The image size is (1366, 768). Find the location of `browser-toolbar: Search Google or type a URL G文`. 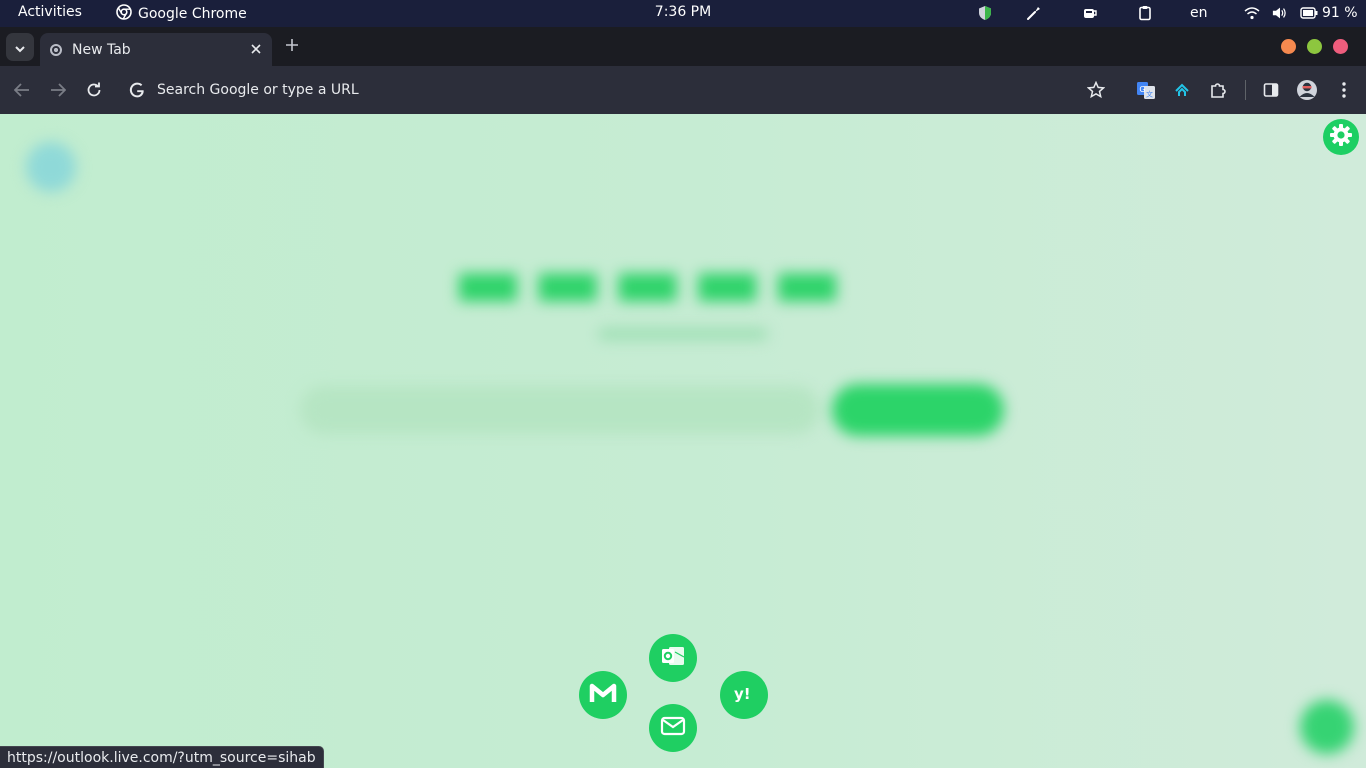

browser-toolbar: Search Google or type a URL G文 is located at coordinates (683, 90).